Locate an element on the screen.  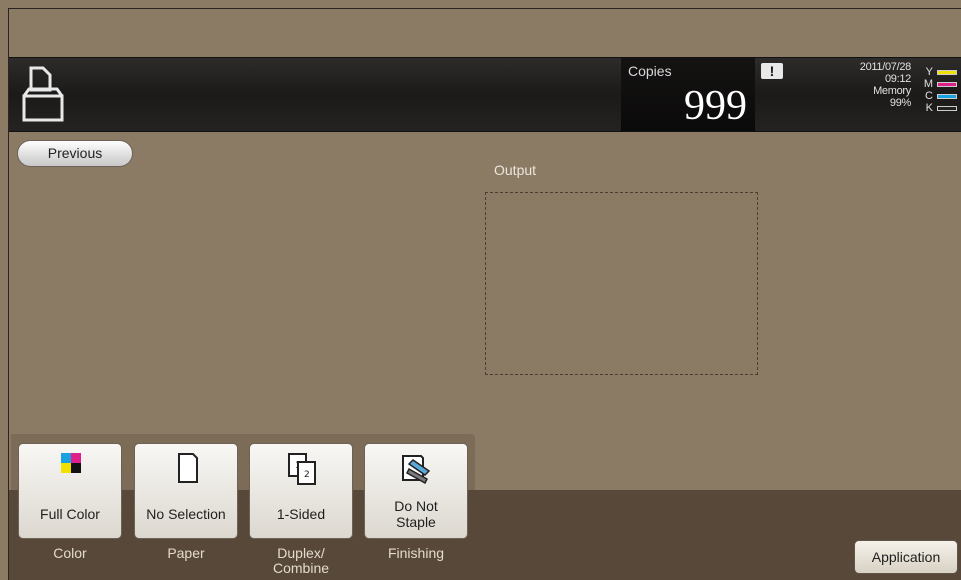
paper-icon is located at coordinates (188, 468).